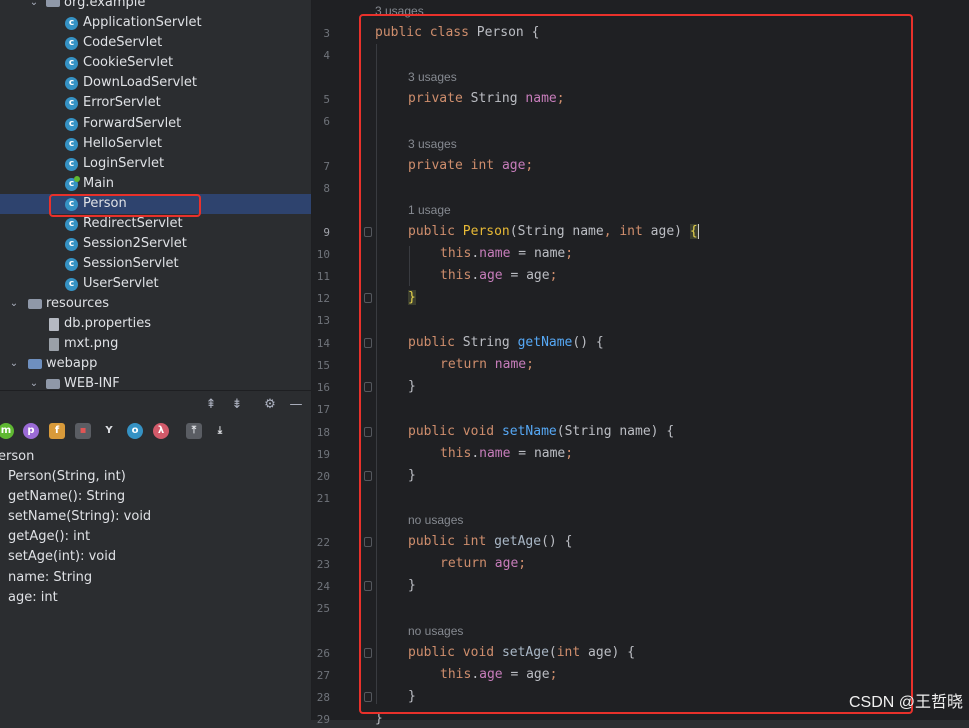  I want to click on tree-class-helloservlet: c HelloServlet, so click(155, 144).